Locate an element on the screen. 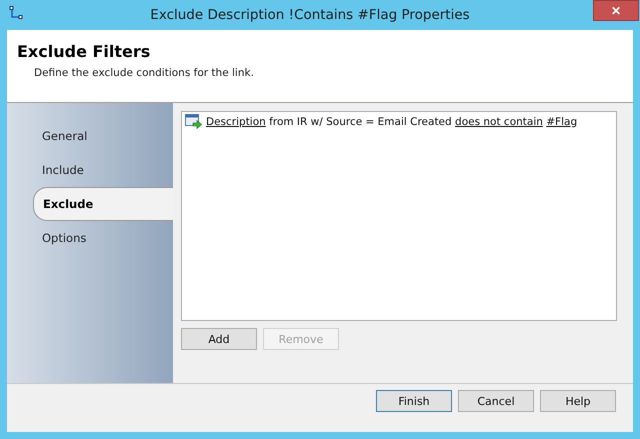 The height and width of the screenshot is (439, 640). nav-item: Options is located at coordinates (103, 238).